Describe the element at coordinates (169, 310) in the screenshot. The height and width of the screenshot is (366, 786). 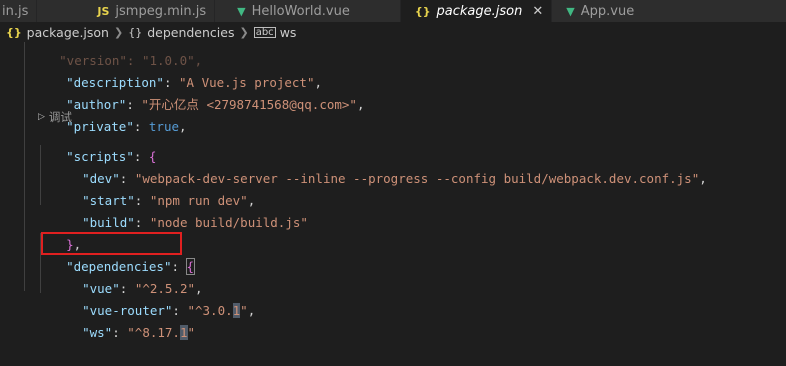
I see `code-line: "vue-router": "^3.0.1",` at that location.